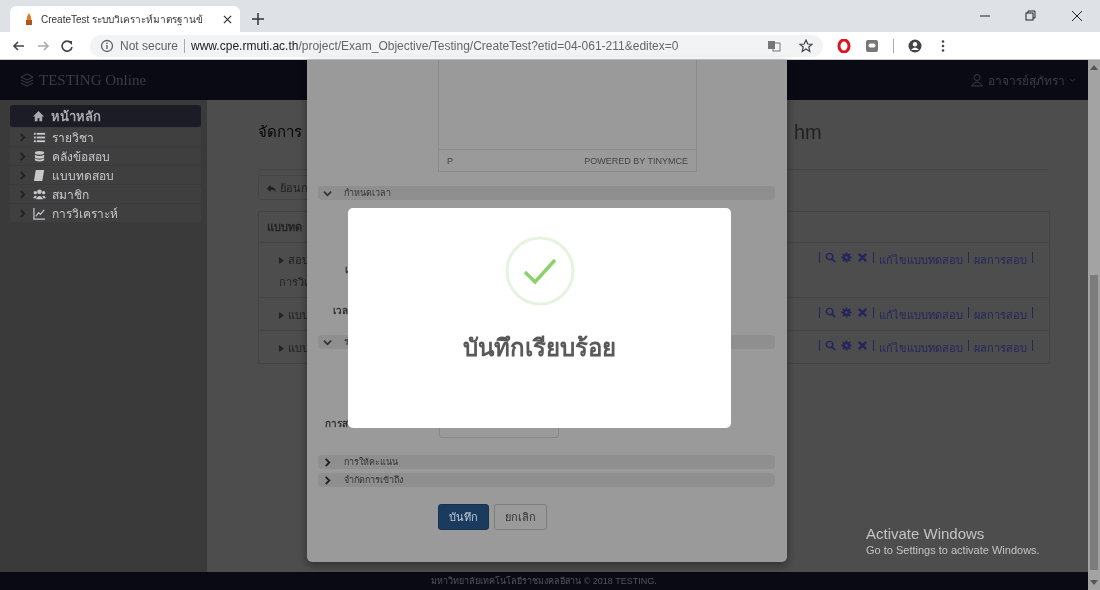  Describe the element at coordinates (1094, 583) in the screenshot. I see `scroll-down-icon` at that location.